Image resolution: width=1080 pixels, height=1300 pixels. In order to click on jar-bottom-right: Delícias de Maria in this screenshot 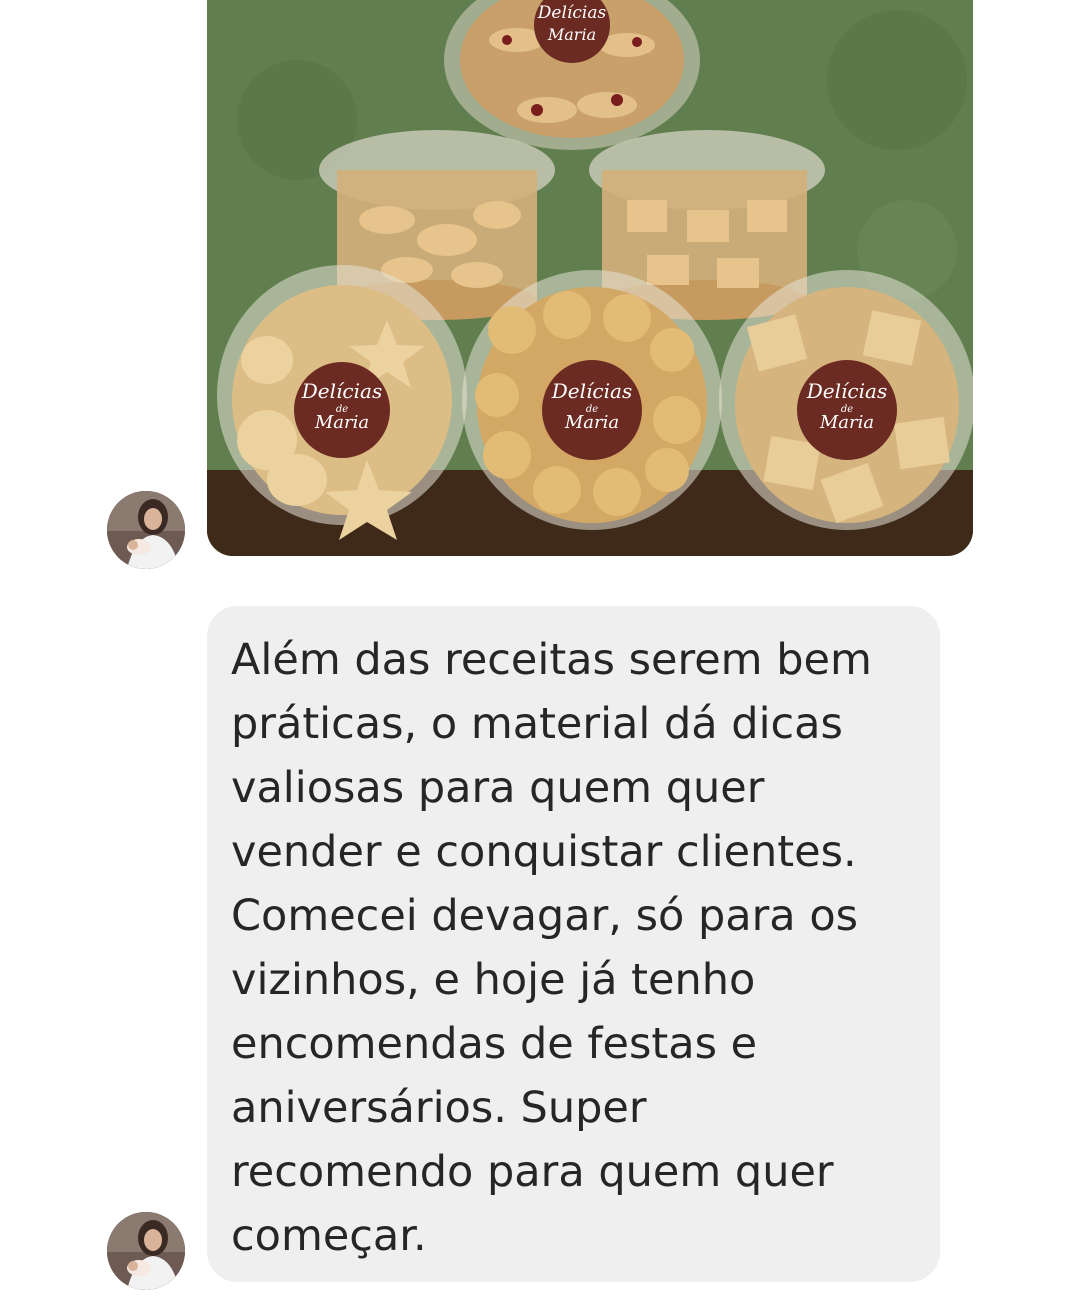, I will do `click(846, 400)`.